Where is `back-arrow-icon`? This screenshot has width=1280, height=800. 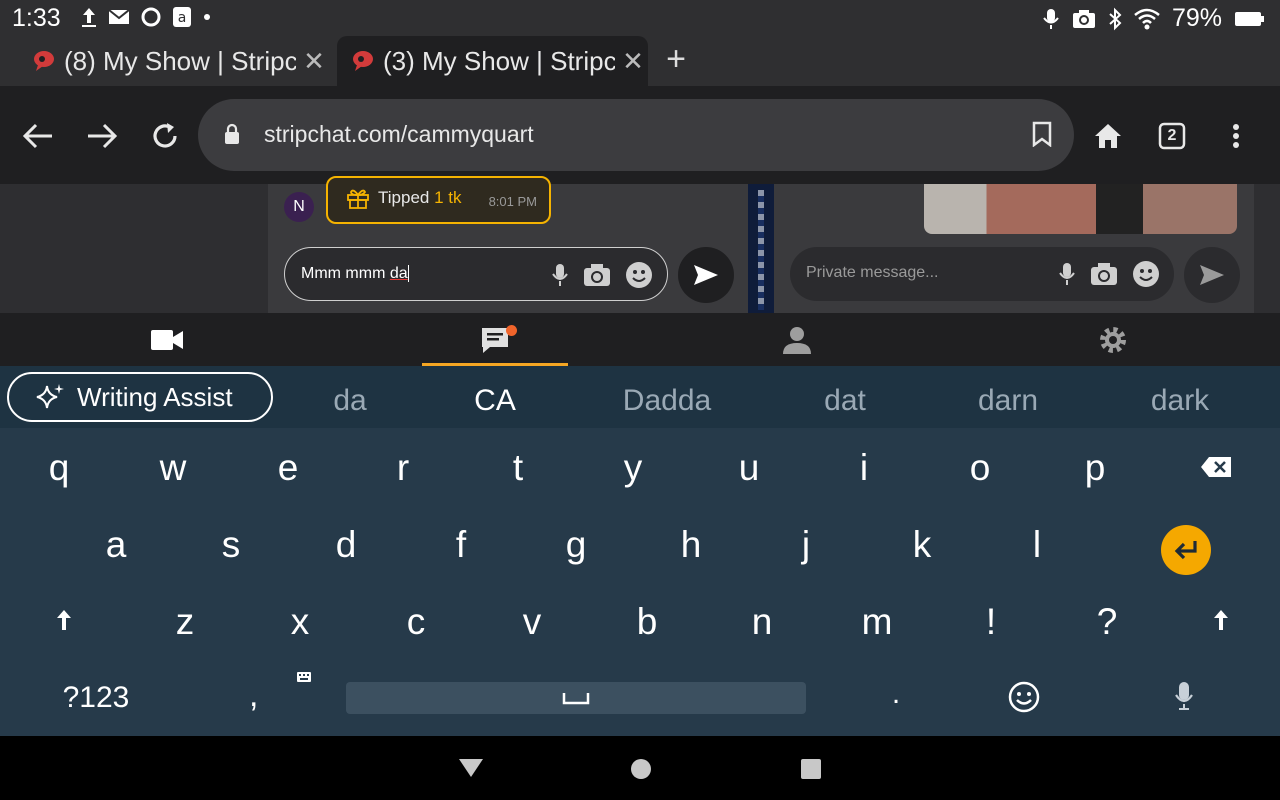 back-arrow-icon is located at coordinates (37, 136).